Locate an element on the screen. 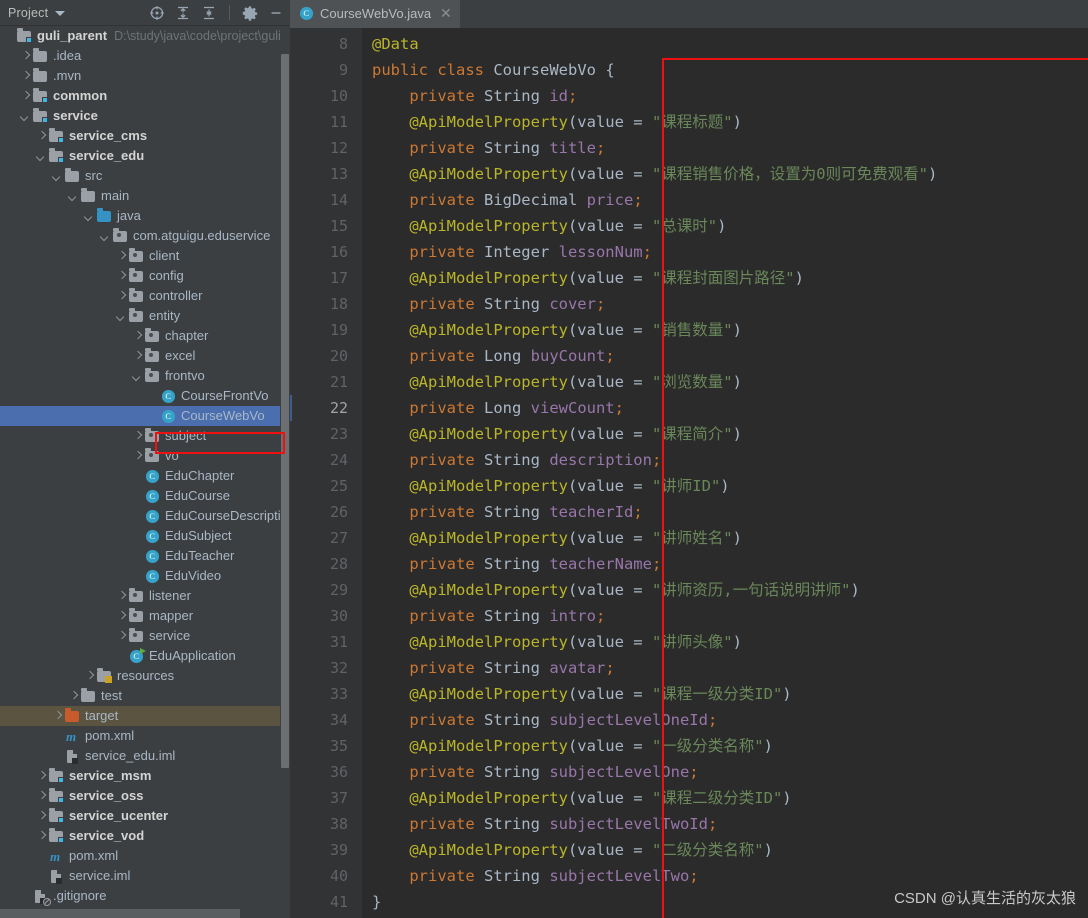 The image size is (1088, 918). editor-tab-coursewebvo: C CourseWebVo.java ✕ is located at coordinates (375, 14).